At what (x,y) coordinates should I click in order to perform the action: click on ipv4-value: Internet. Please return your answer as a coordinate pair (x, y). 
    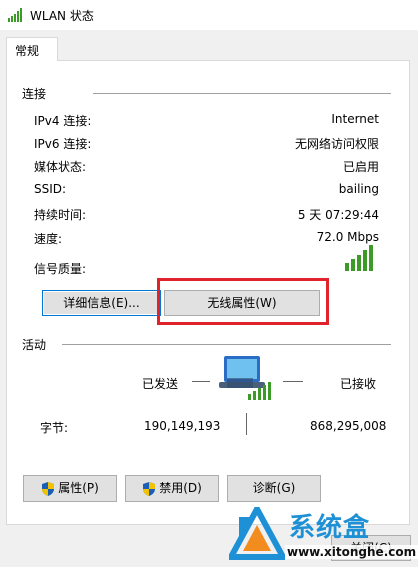
    Looking at the image, I should click on (355, 119).